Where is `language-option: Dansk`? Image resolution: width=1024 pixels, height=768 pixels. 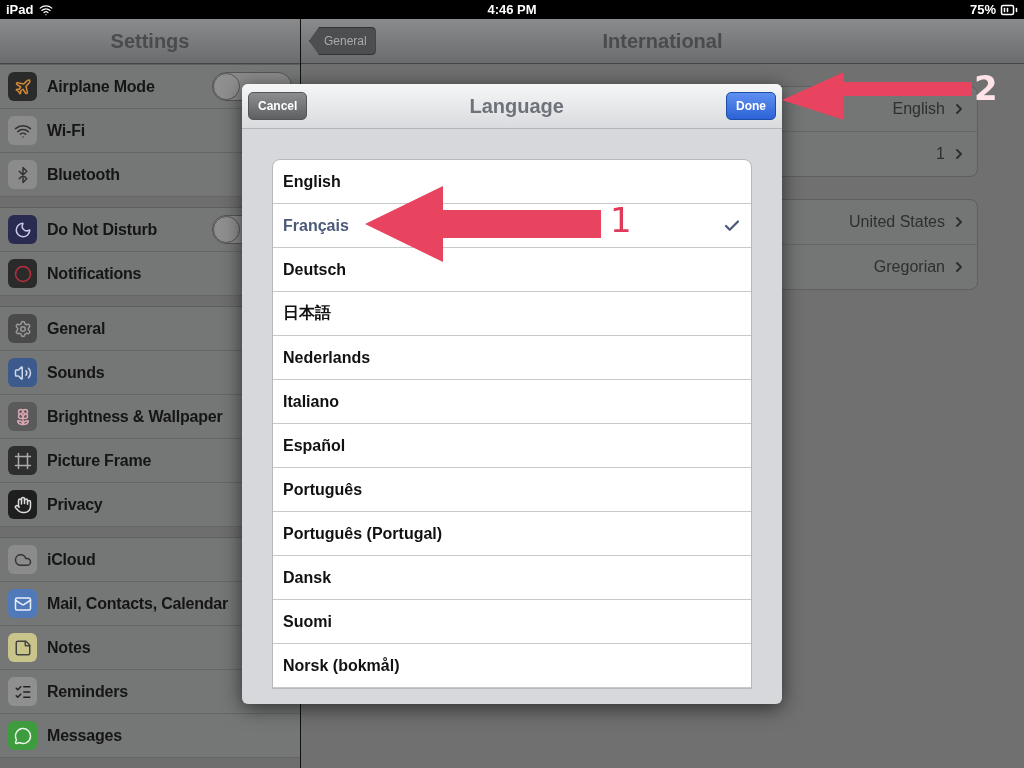 language-option: Dansk is located at coordinates (512, 578).